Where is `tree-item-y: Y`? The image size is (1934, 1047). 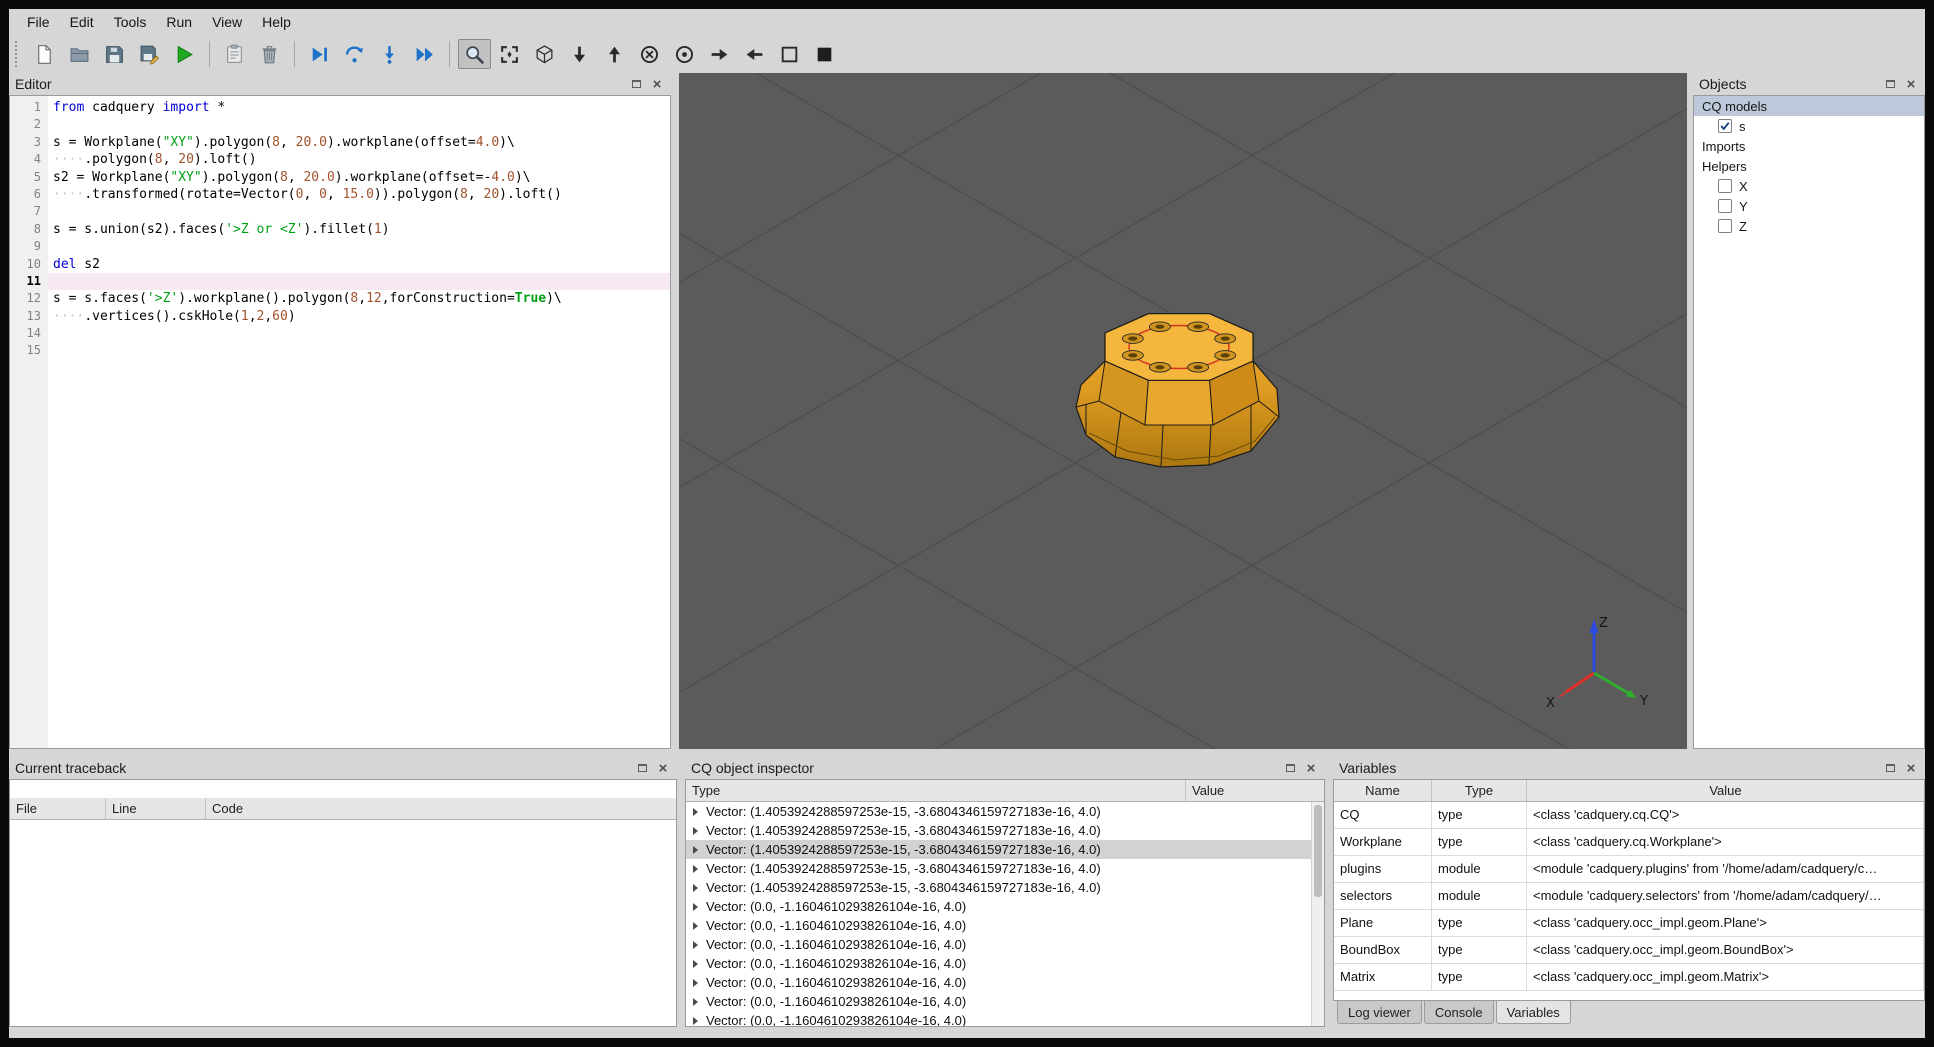 tree-item-y: Y is located at coordinates (1809, 206).